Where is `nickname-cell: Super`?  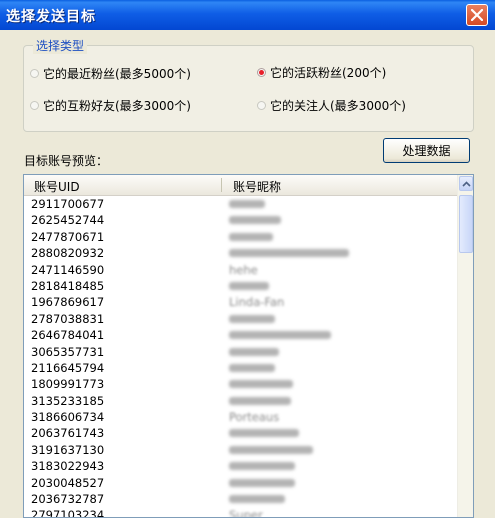
nickname-cell: Super is located at coordinates (246, 513).